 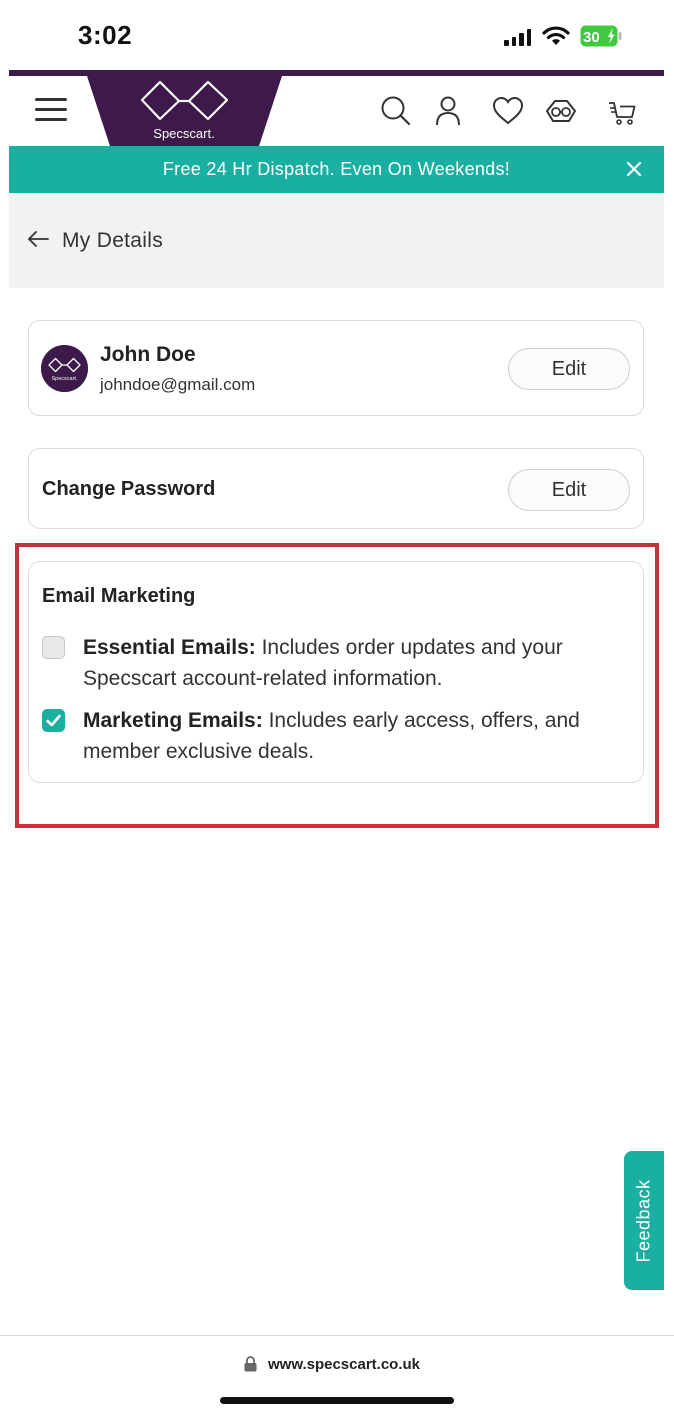 I want to click on email-marketing-title: Email Marketing, so click(x=119, y=596).